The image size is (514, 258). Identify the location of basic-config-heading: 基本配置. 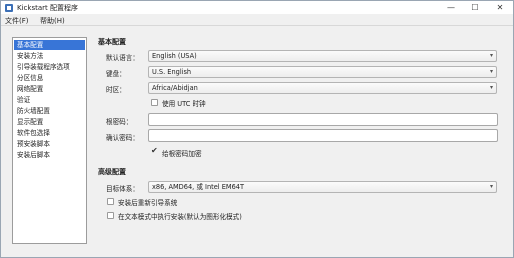
(112, 42).